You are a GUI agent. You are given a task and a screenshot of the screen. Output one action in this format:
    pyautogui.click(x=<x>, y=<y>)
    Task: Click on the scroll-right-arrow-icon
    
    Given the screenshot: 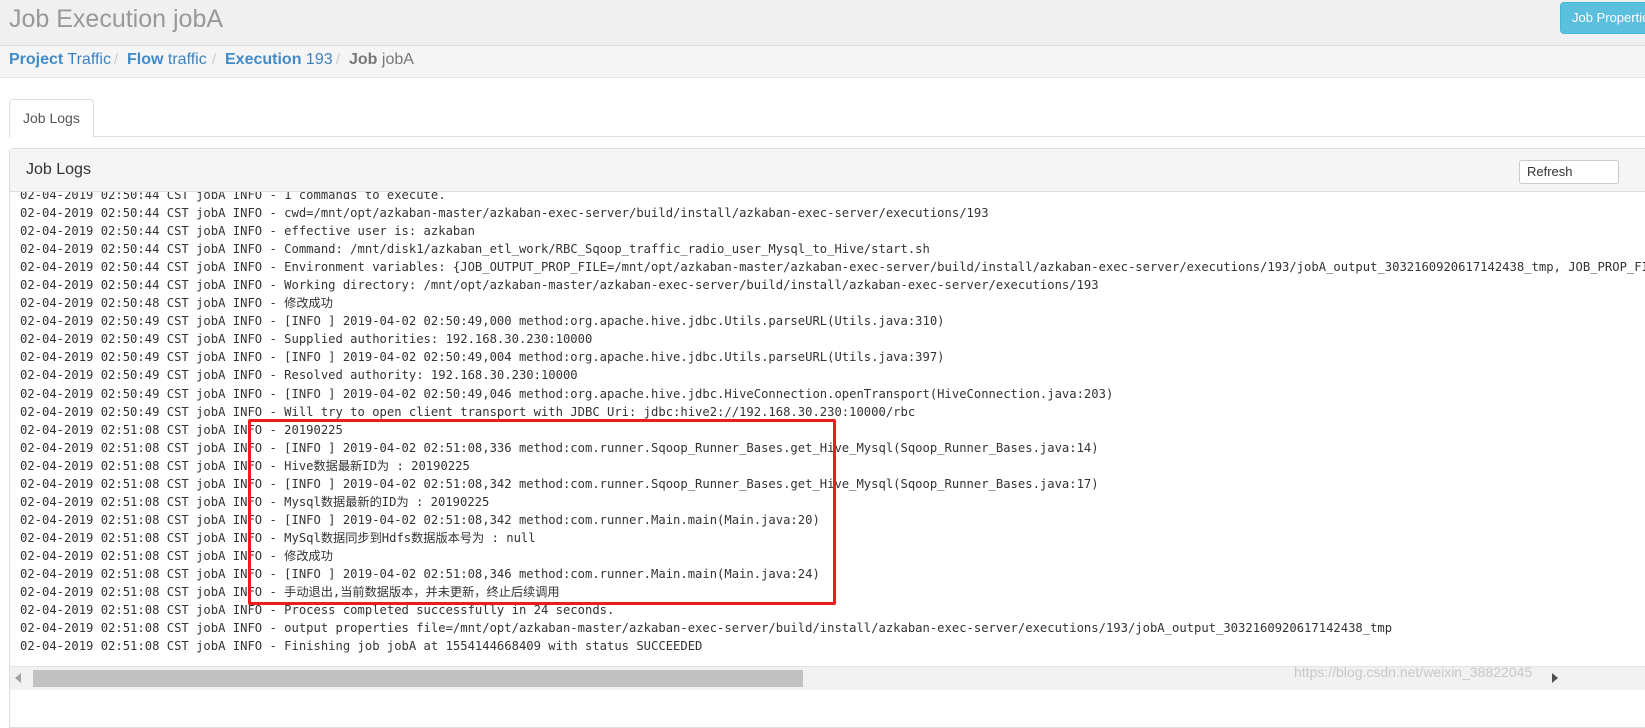 What is the action you would take?
    pyautogui.click(x=1555, y=678)
    